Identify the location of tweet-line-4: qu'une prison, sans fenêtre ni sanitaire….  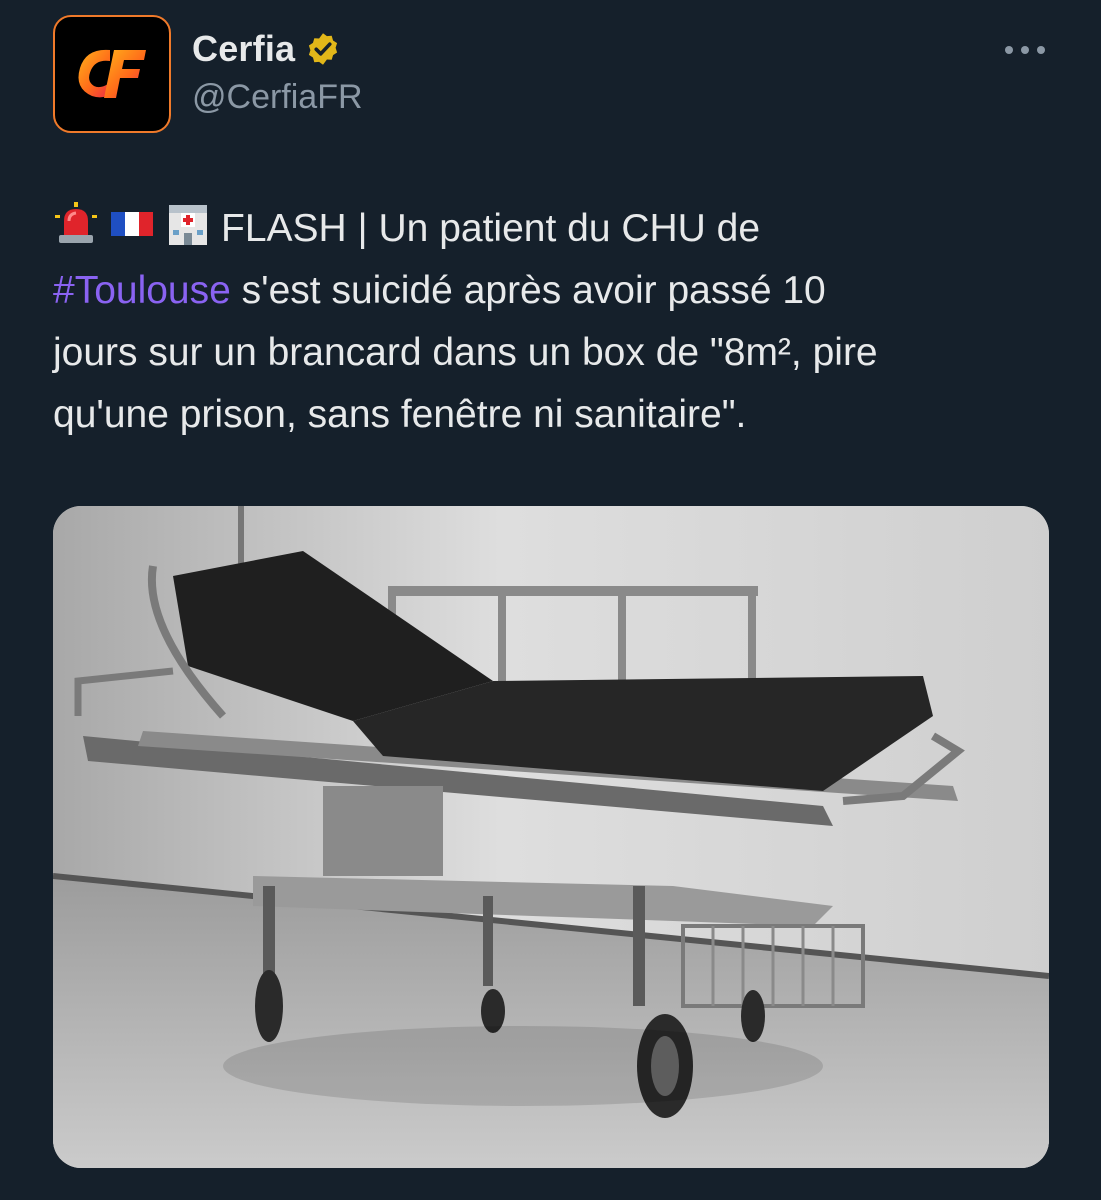
(400, 414).